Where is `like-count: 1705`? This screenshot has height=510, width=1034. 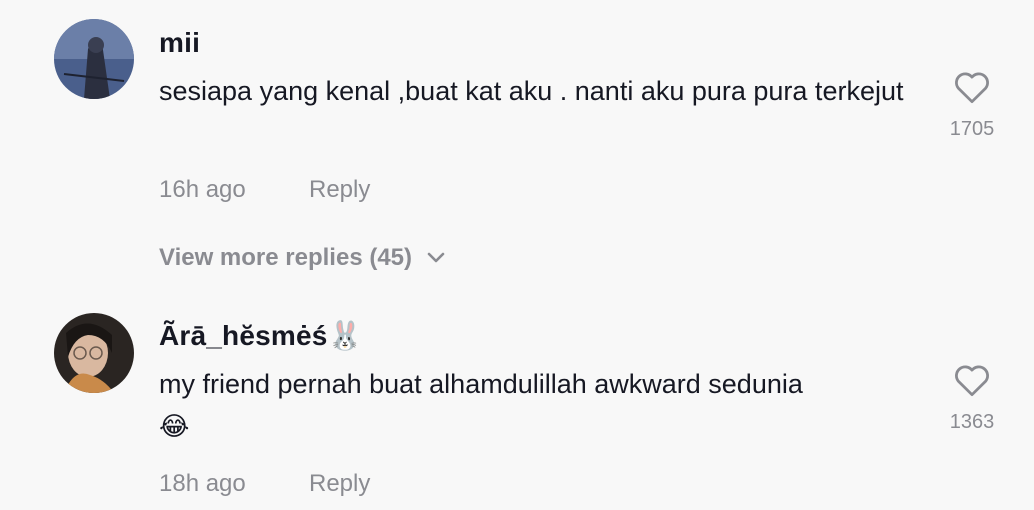
like-count: 1705 is located at coordinates (972, 129).